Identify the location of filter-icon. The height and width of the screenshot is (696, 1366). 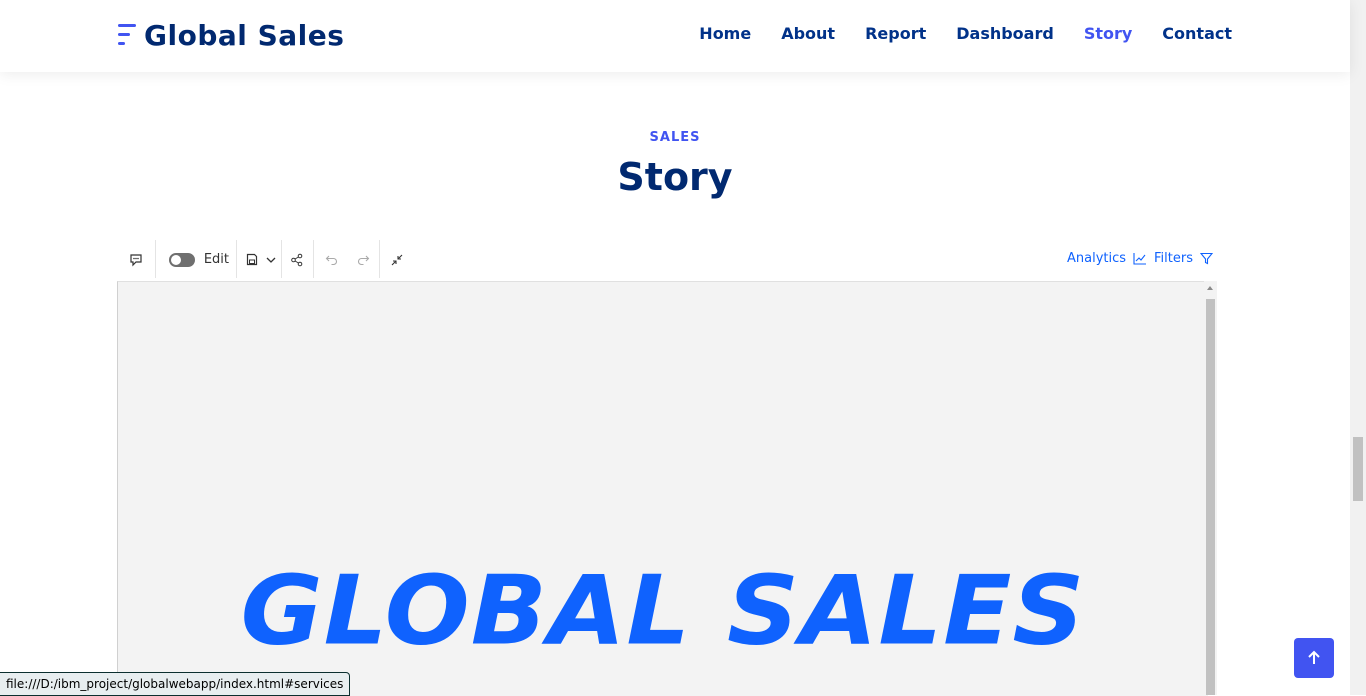
(1206, 258).